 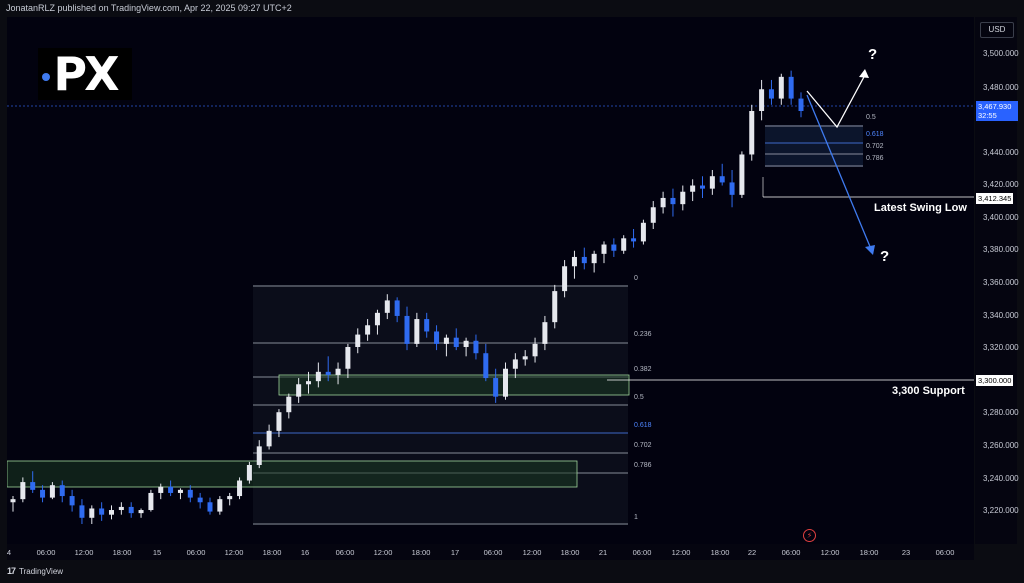 What do you see at coordinates (643, 334) in the screenshot?
I see `fib-lower-label-0236: 0.236` at bounding box center [643, 334].